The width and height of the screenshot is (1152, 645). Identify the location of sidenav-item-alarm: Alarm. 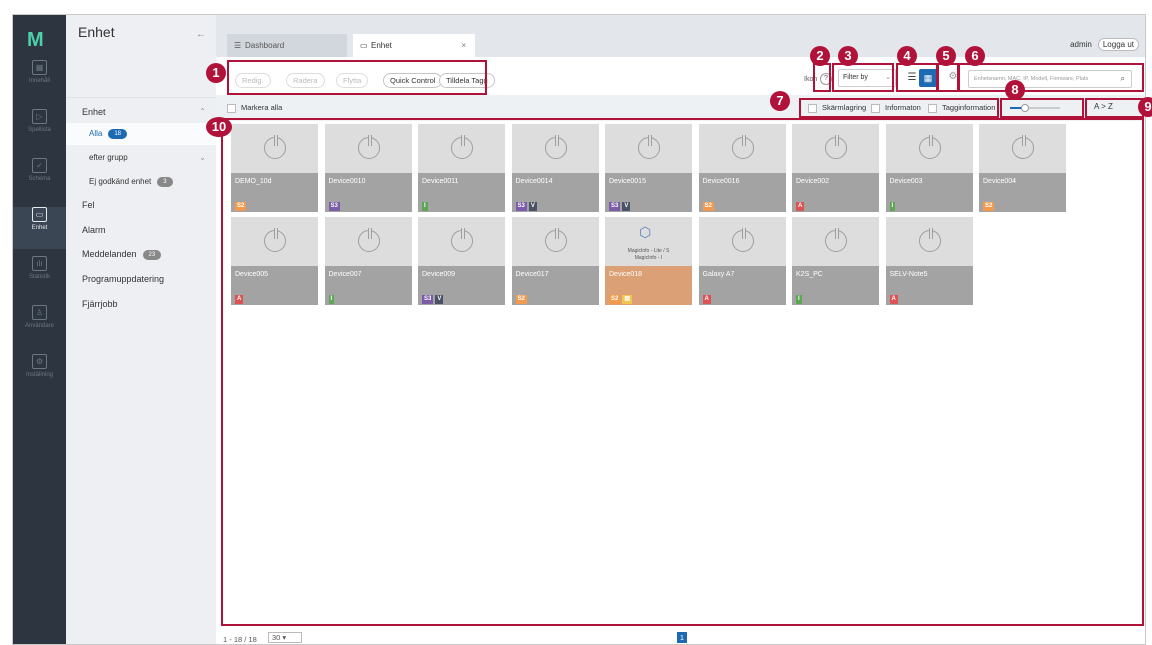
(141, 230).